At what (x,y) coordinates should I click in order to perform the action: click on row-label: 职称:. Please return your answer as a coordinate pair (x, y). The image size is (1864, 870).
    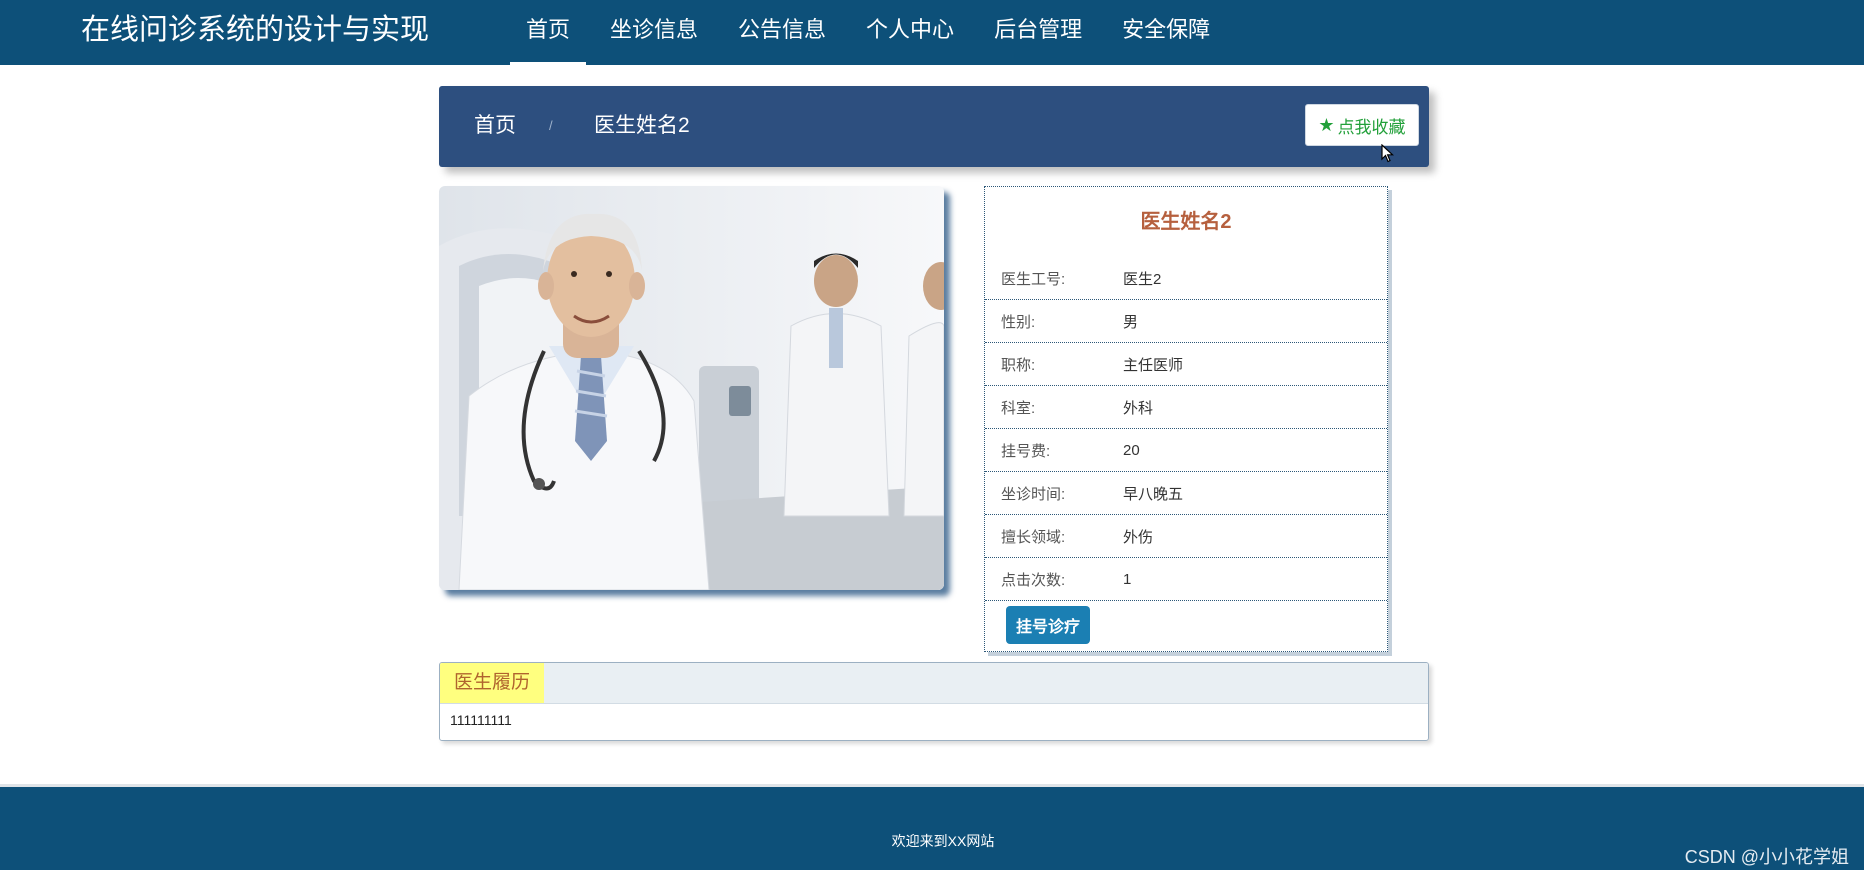
    Looking at the image, I should click on (1018, 365).